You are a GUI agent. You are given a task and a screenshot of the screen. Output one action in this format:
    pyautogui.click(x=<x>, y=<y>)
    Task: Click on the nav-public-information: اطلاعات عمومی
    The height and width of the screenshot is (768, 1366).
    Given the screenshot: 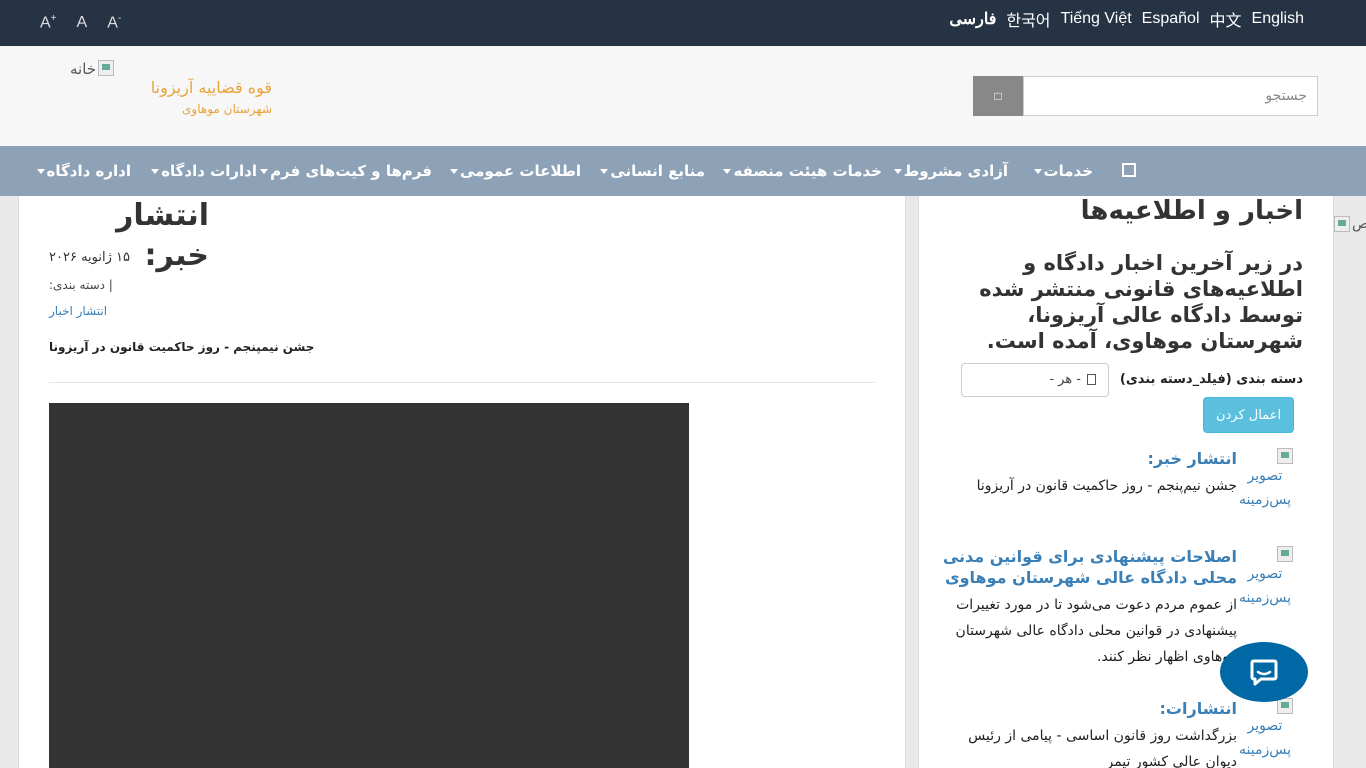 What is the action you would take?
    pyautogui.click(x=515, y=171)
    